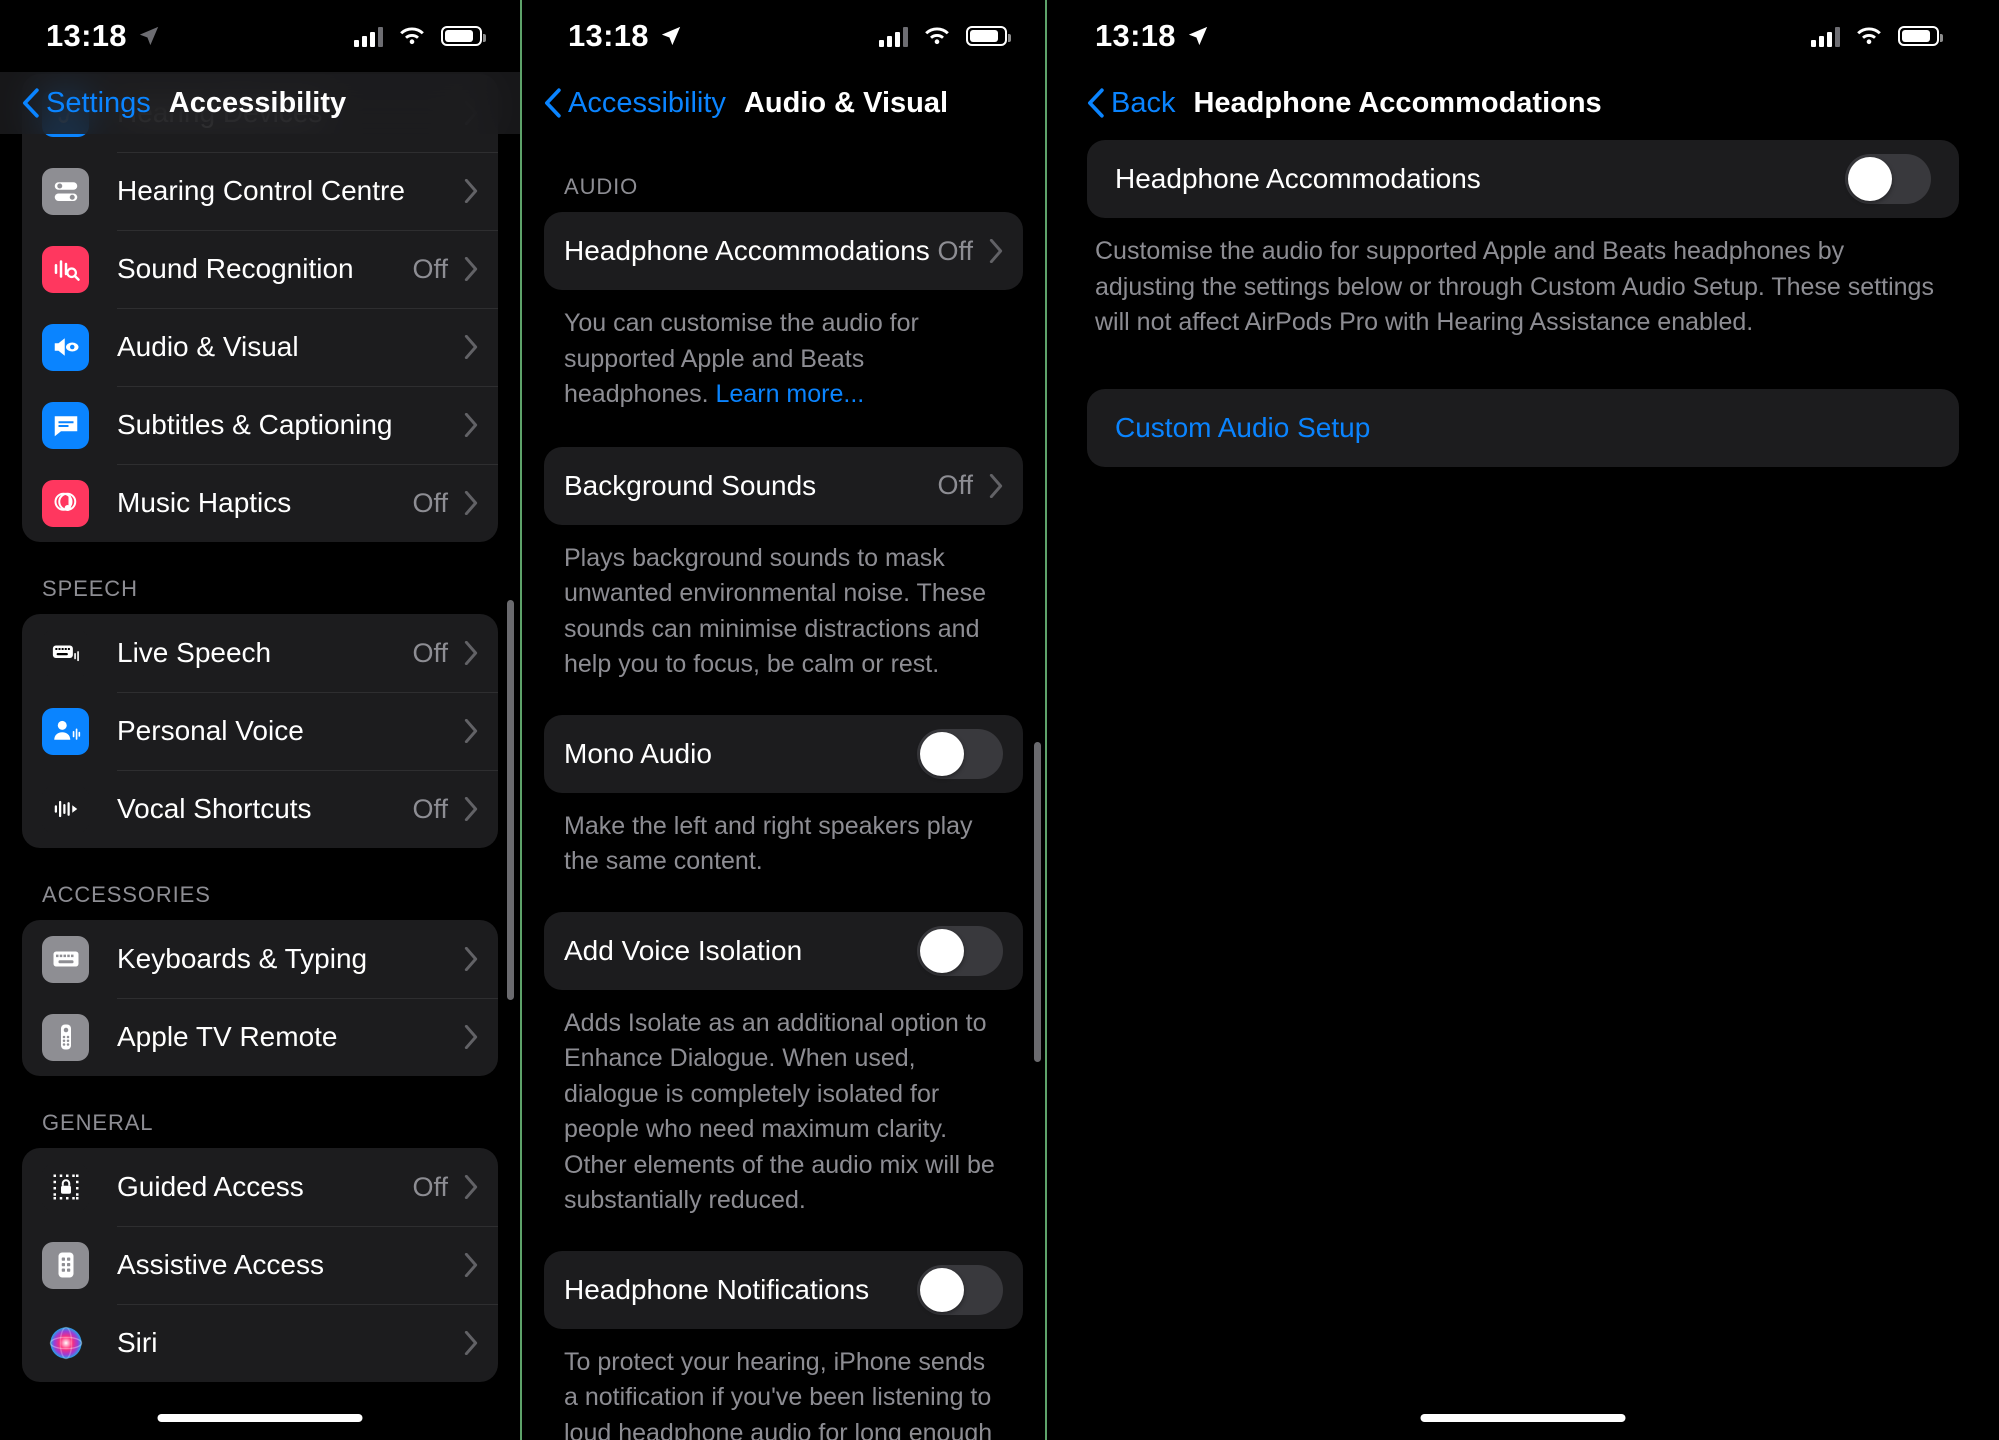 Image resolution: width=1999 pixels, height=1440 pixels. I want to click on headphone-notifications-toggle, so click(960, 1289).